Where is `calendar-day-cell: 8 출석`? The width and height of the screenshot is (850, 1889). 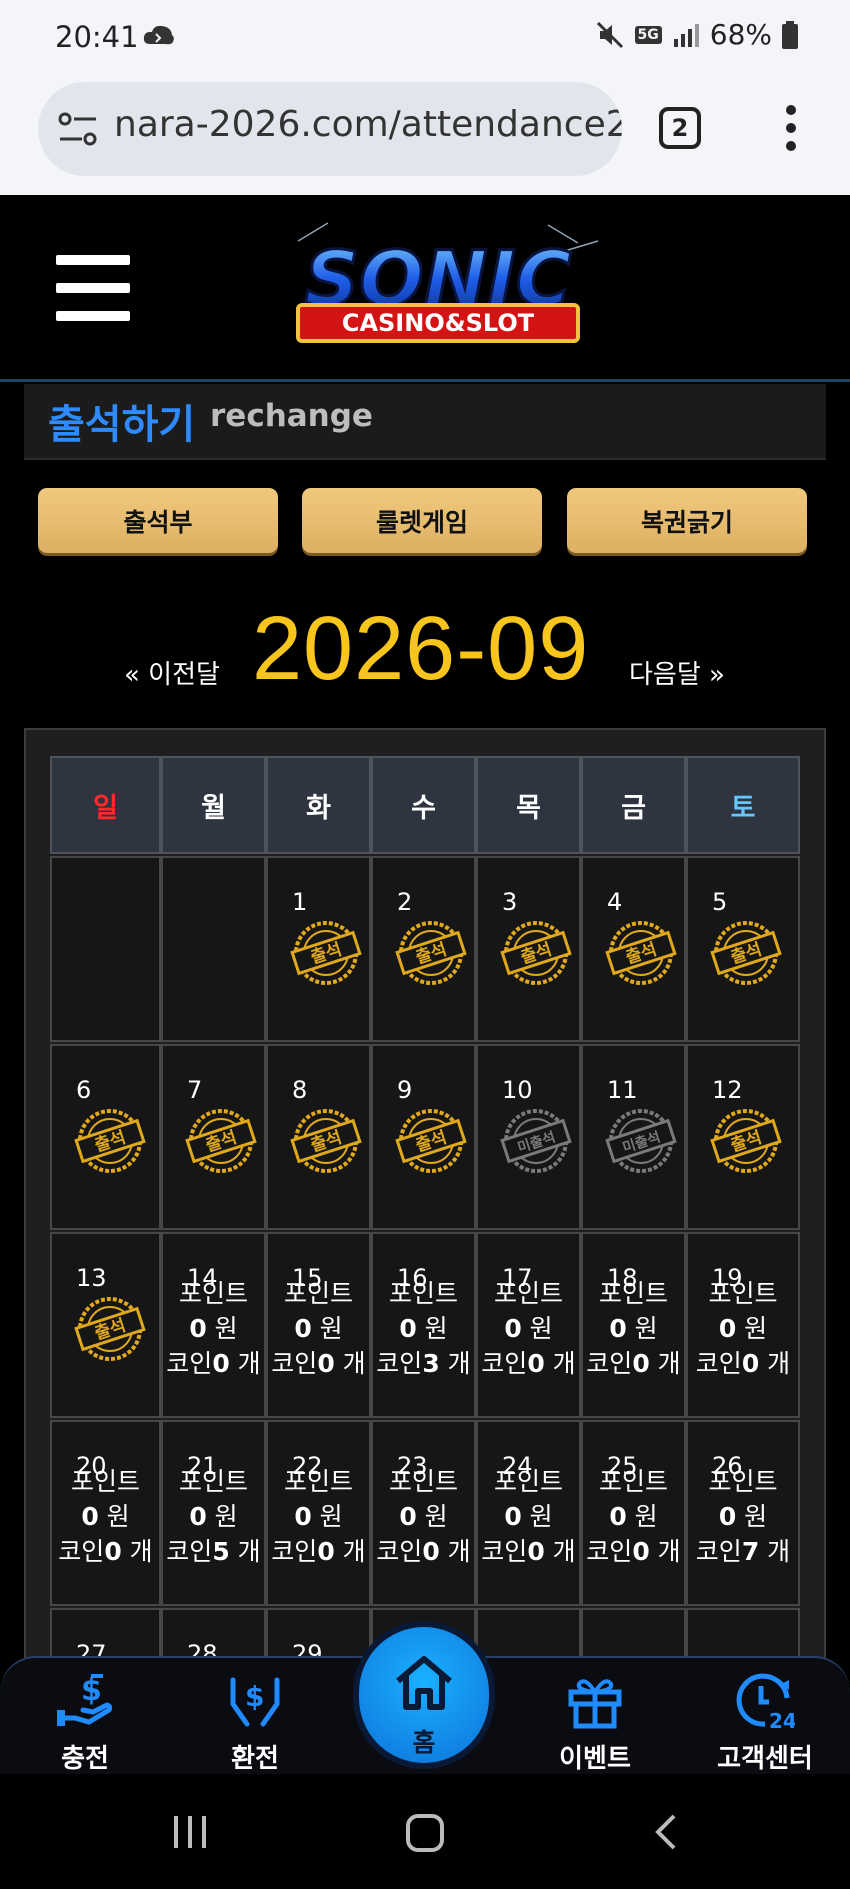 calendar-day-cell: 8 출석 is located at coordinates (318, 1137).